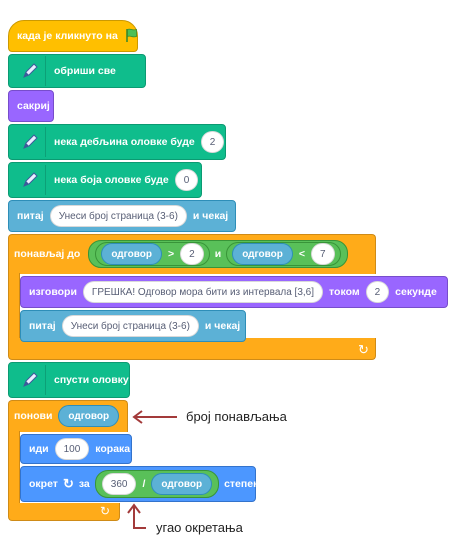 This screenshot has height=546, width=463. Describe the element at coordinates (199, 527) in the screenshot. I see `turn-angle-annotation: угао окретања` at that location.